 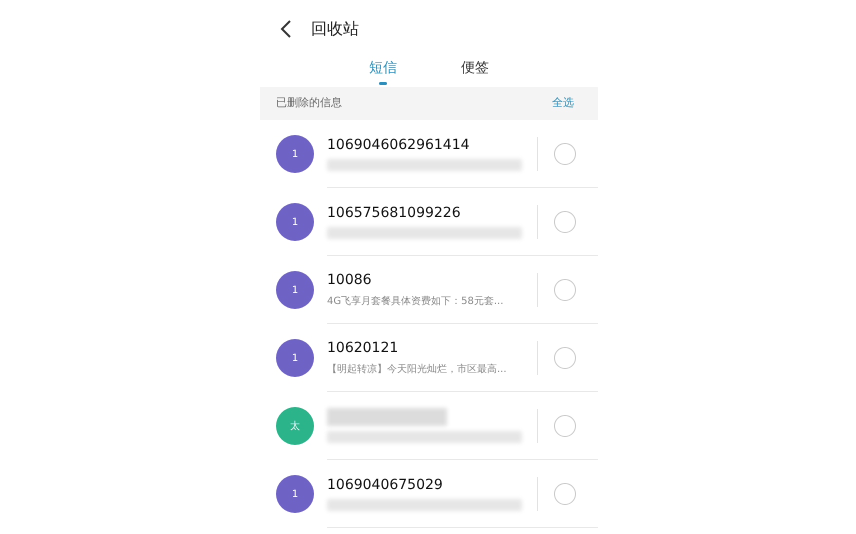 I want to click on select-all-link: 全选, so click(x=567, y=103).